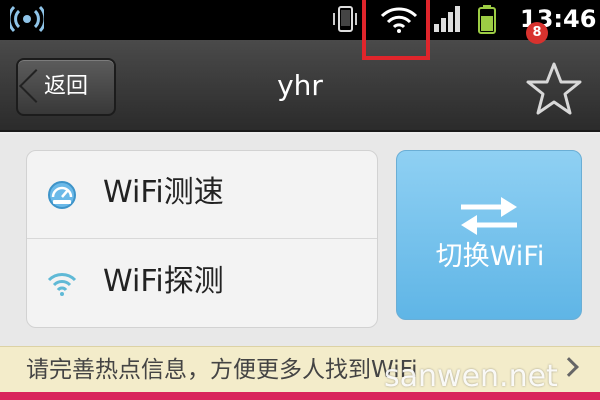  I want to click on status-bar: 13:46, so click(300, 20).